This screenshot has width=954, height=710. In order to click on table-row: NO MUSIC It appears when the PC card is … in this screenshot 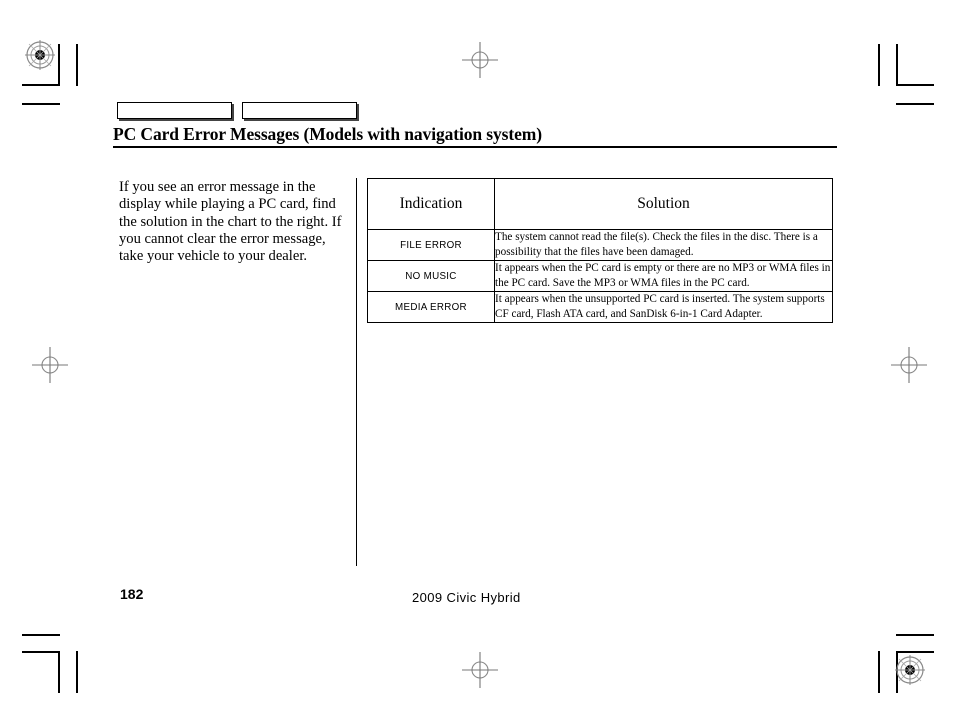, I will do `click(600, 276)`.